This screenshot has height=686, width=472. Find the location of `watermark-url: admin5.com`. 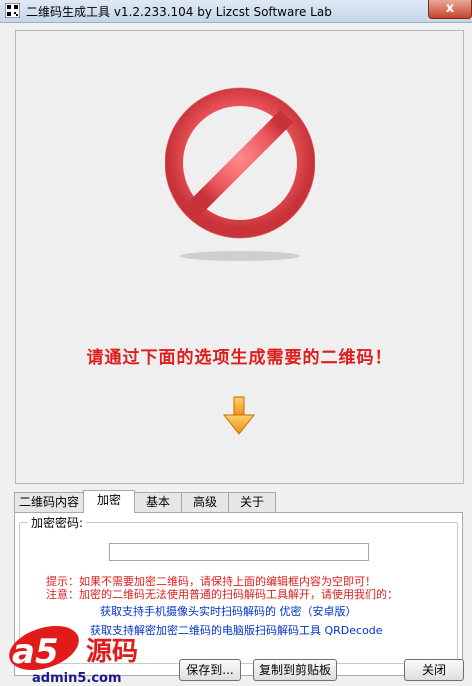

watermark-url: admin5.com is located at coordinates (77, 678).